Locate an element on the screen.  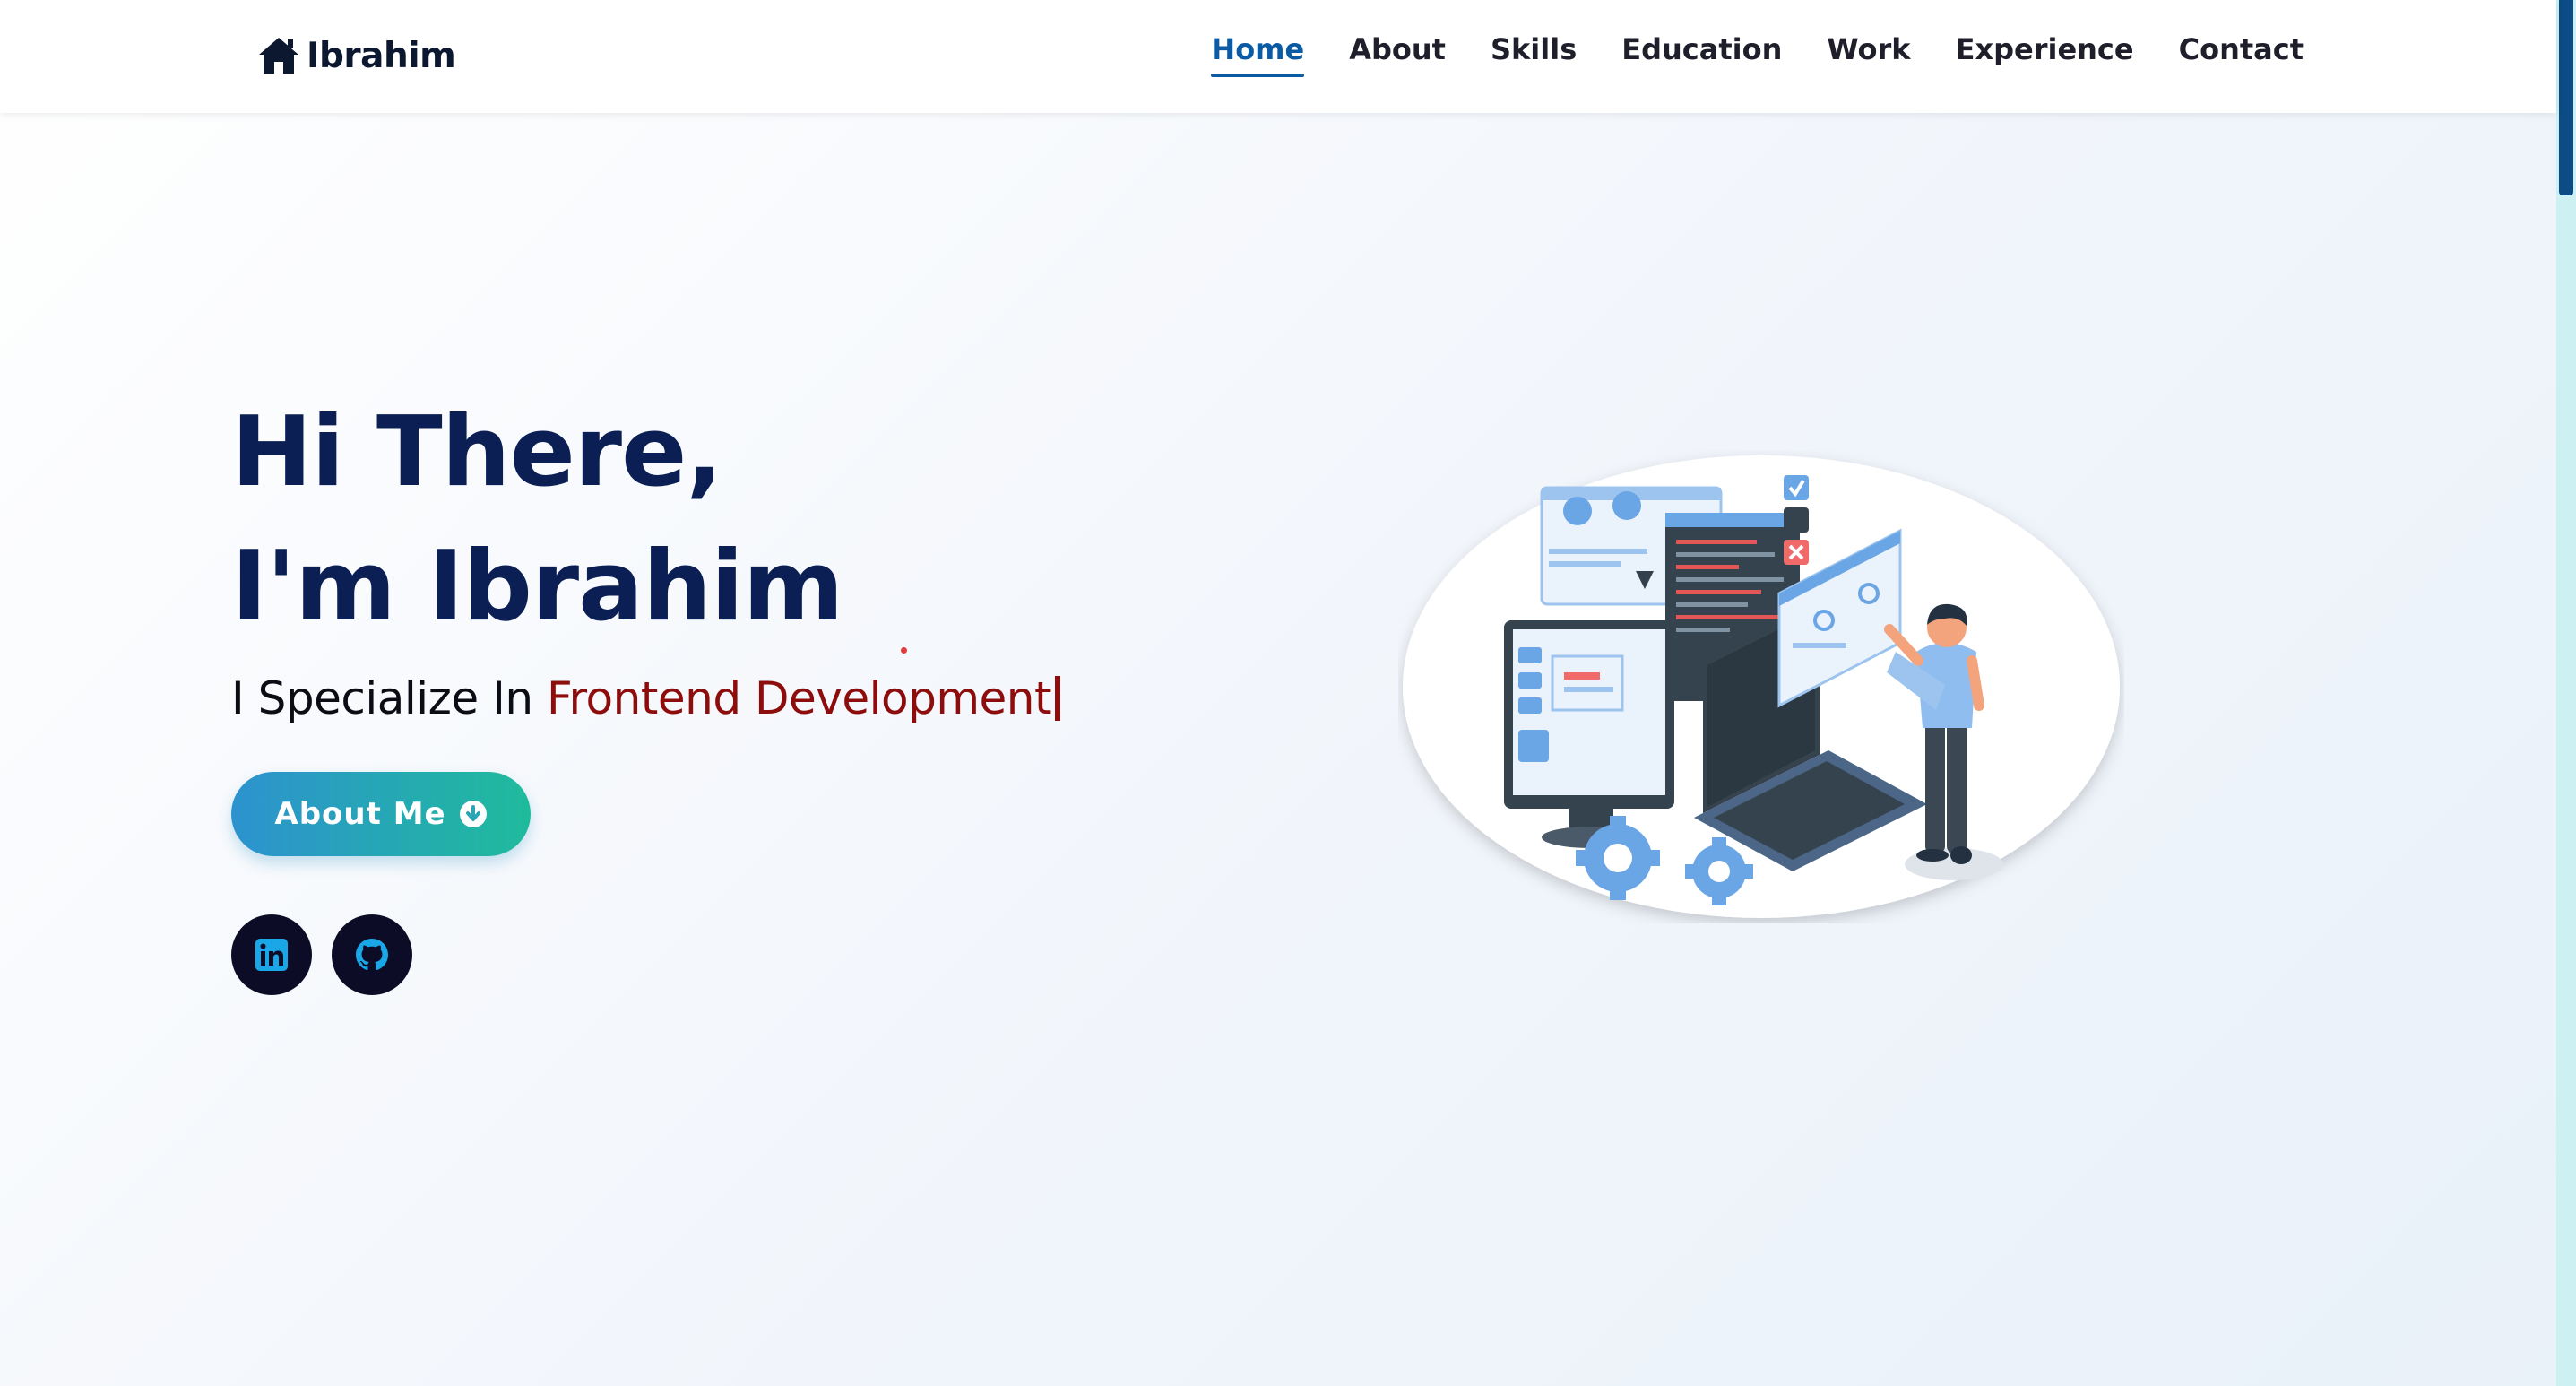
brand-logo: Ibrahim is located at coordinates (356, 55).